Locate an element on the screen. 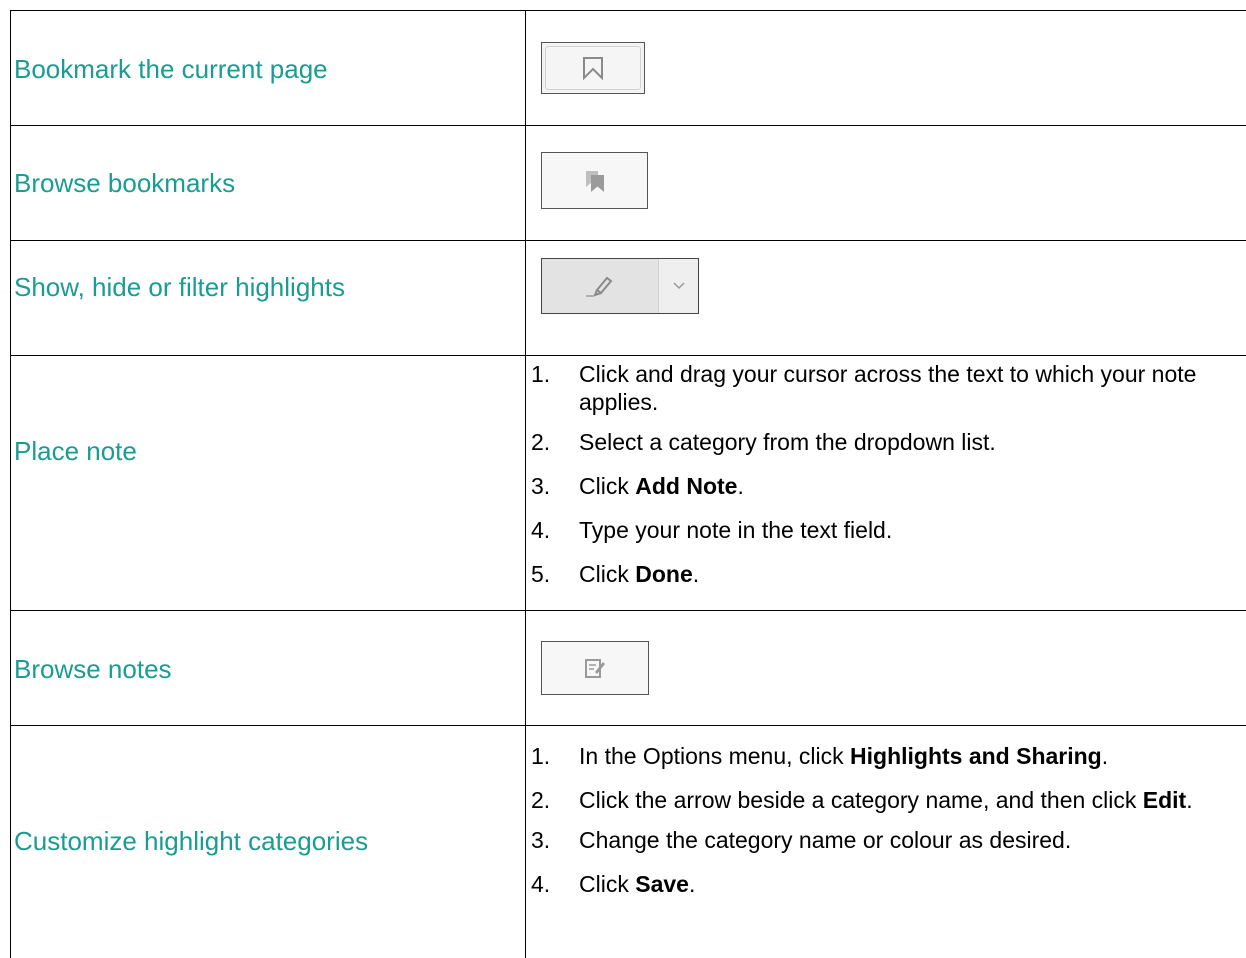  notes-edit-icon is located at coordinates (595, 668).